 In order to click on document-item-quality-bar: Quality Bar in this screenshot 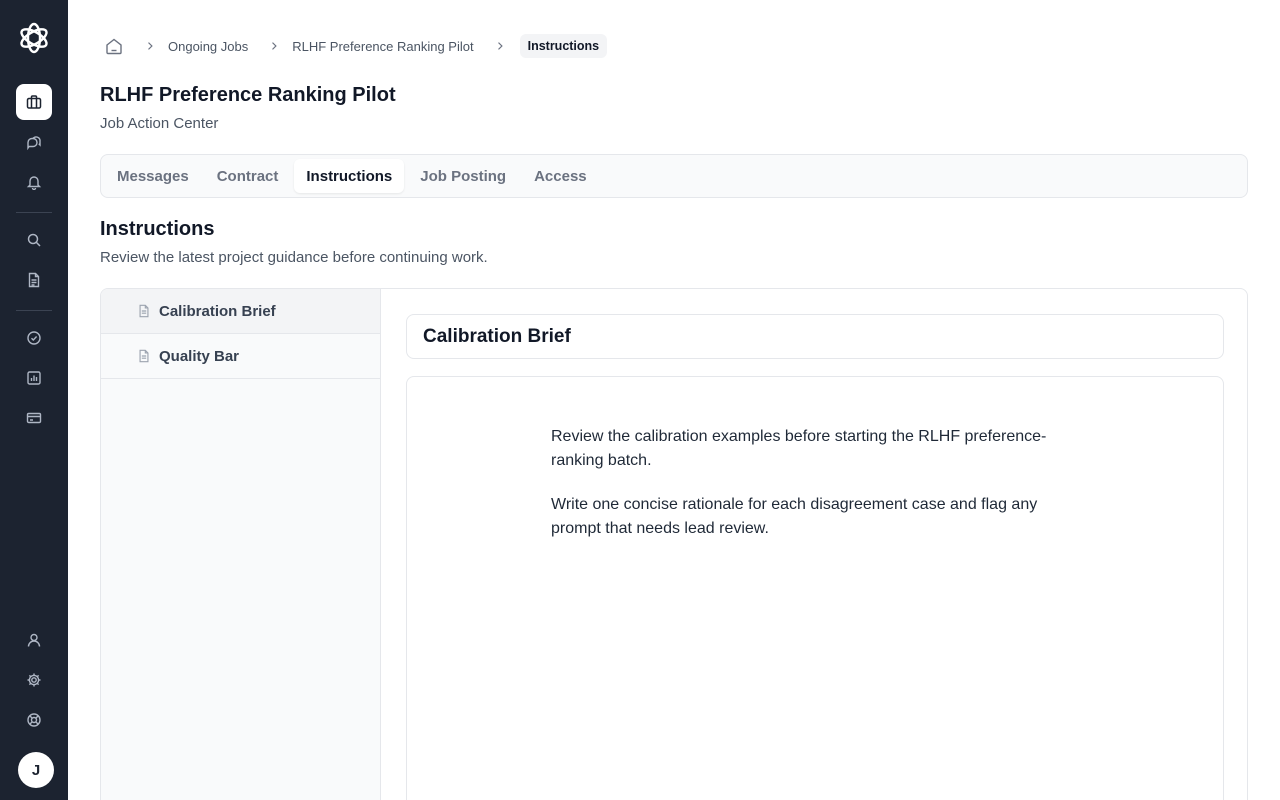, I will do `click(240, 356)`.